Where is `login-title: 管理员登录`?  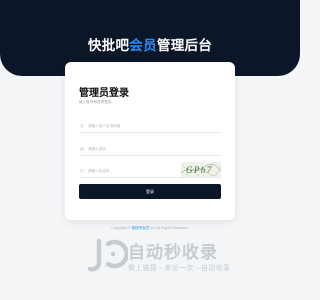 login-title: 管理员登录 is located at coordinates (104, 93).